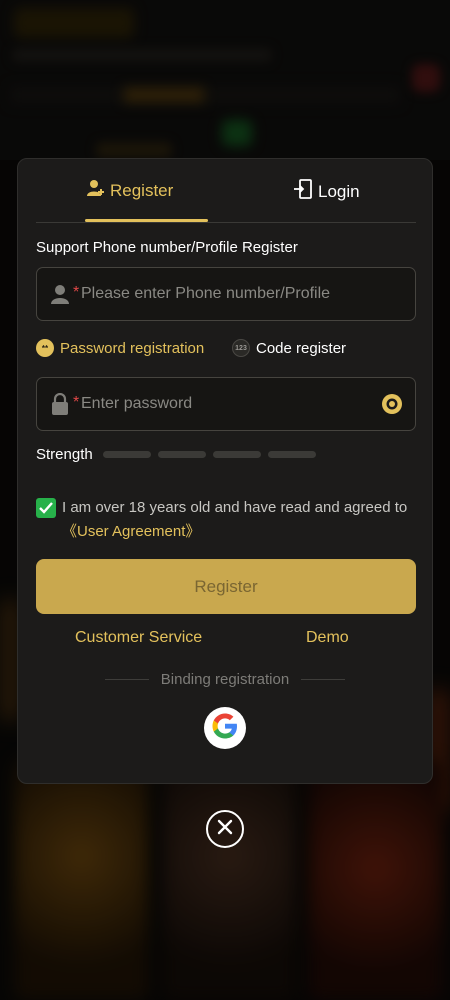 This screenshot has width=450, height=1000. I want to click on demo-link: Demo, so click(327, 638).